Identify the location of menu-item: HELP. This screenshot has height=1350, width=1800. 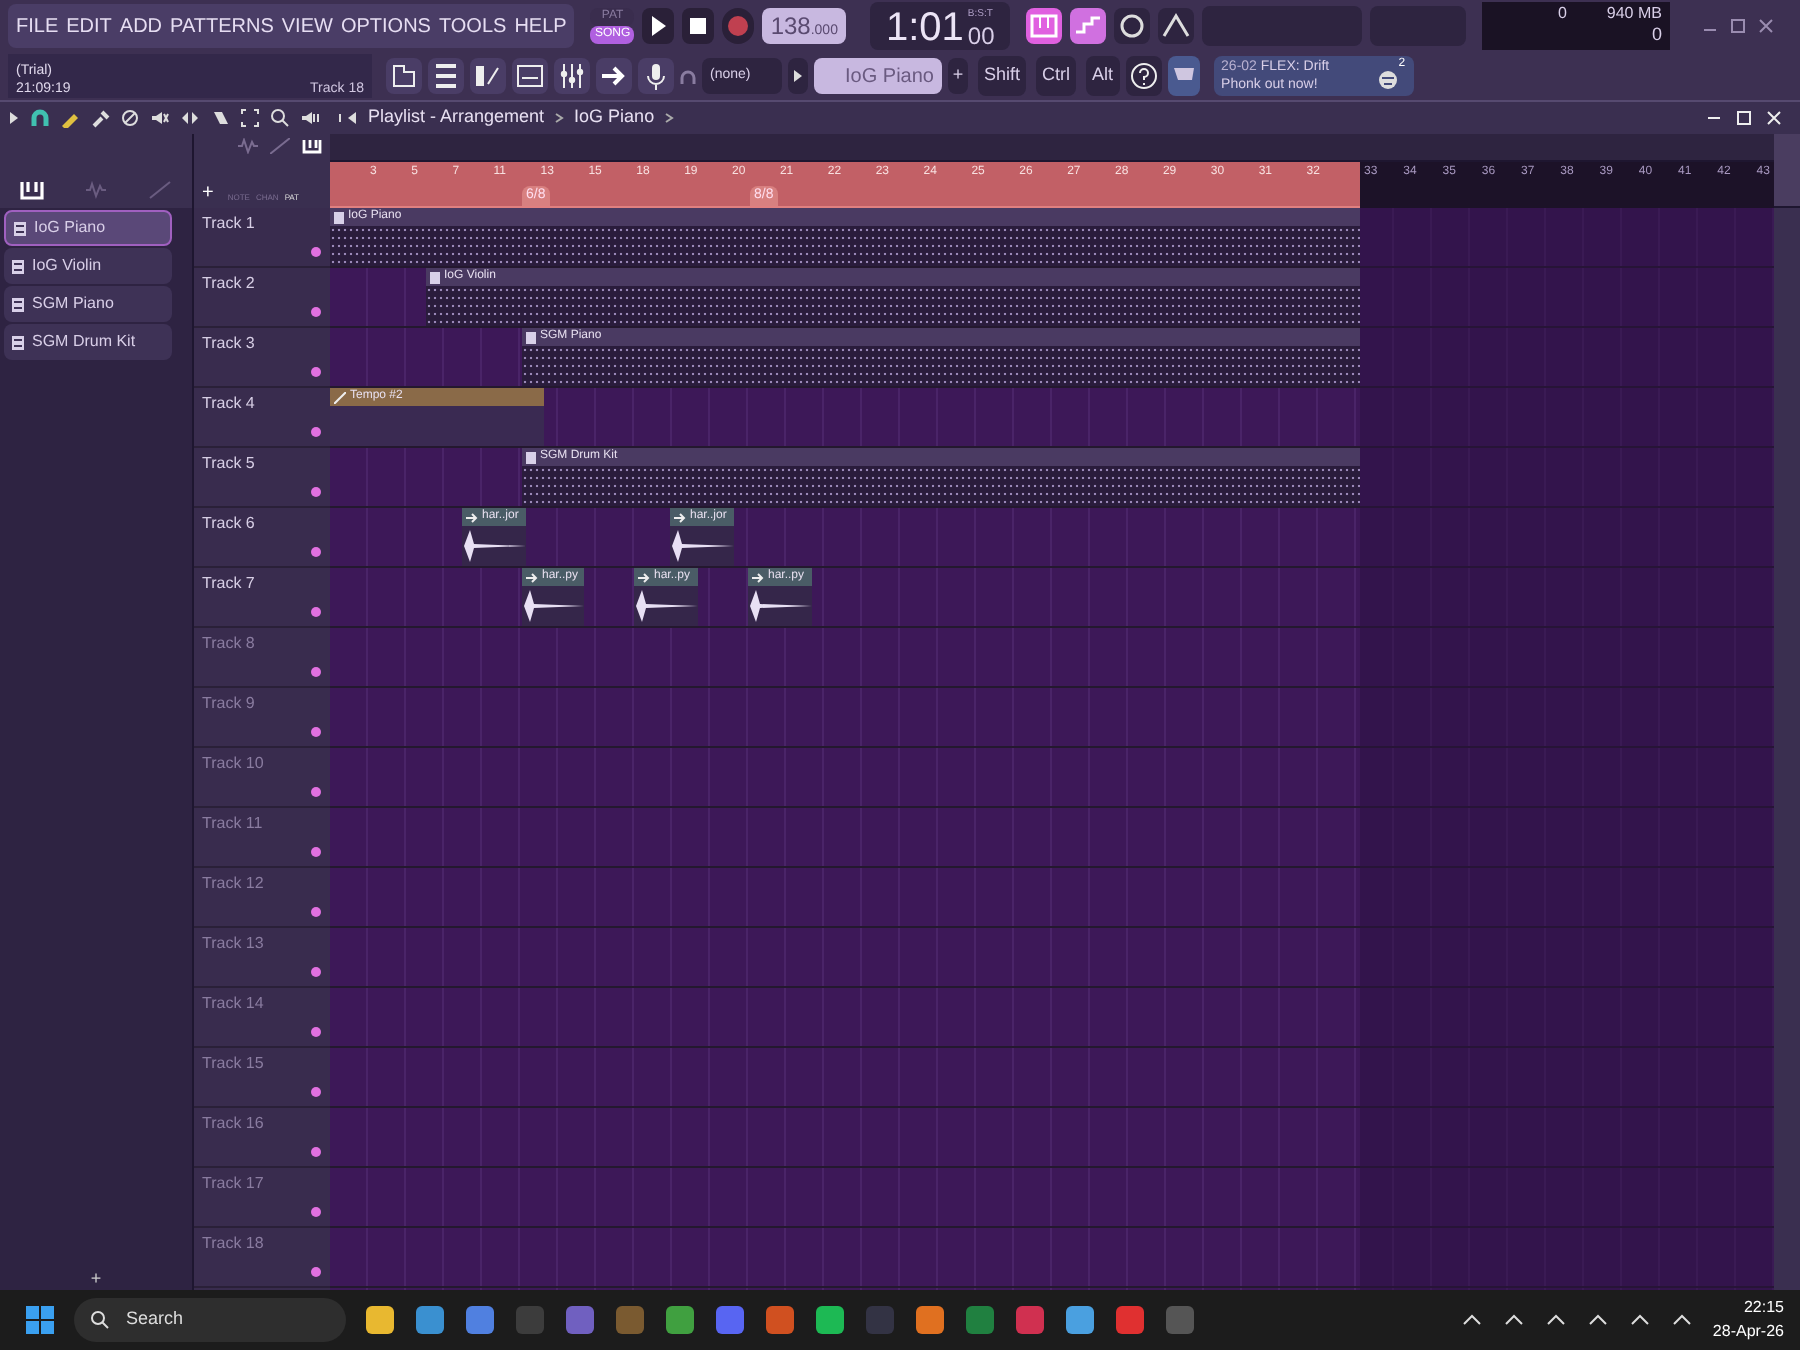
(540, 26).